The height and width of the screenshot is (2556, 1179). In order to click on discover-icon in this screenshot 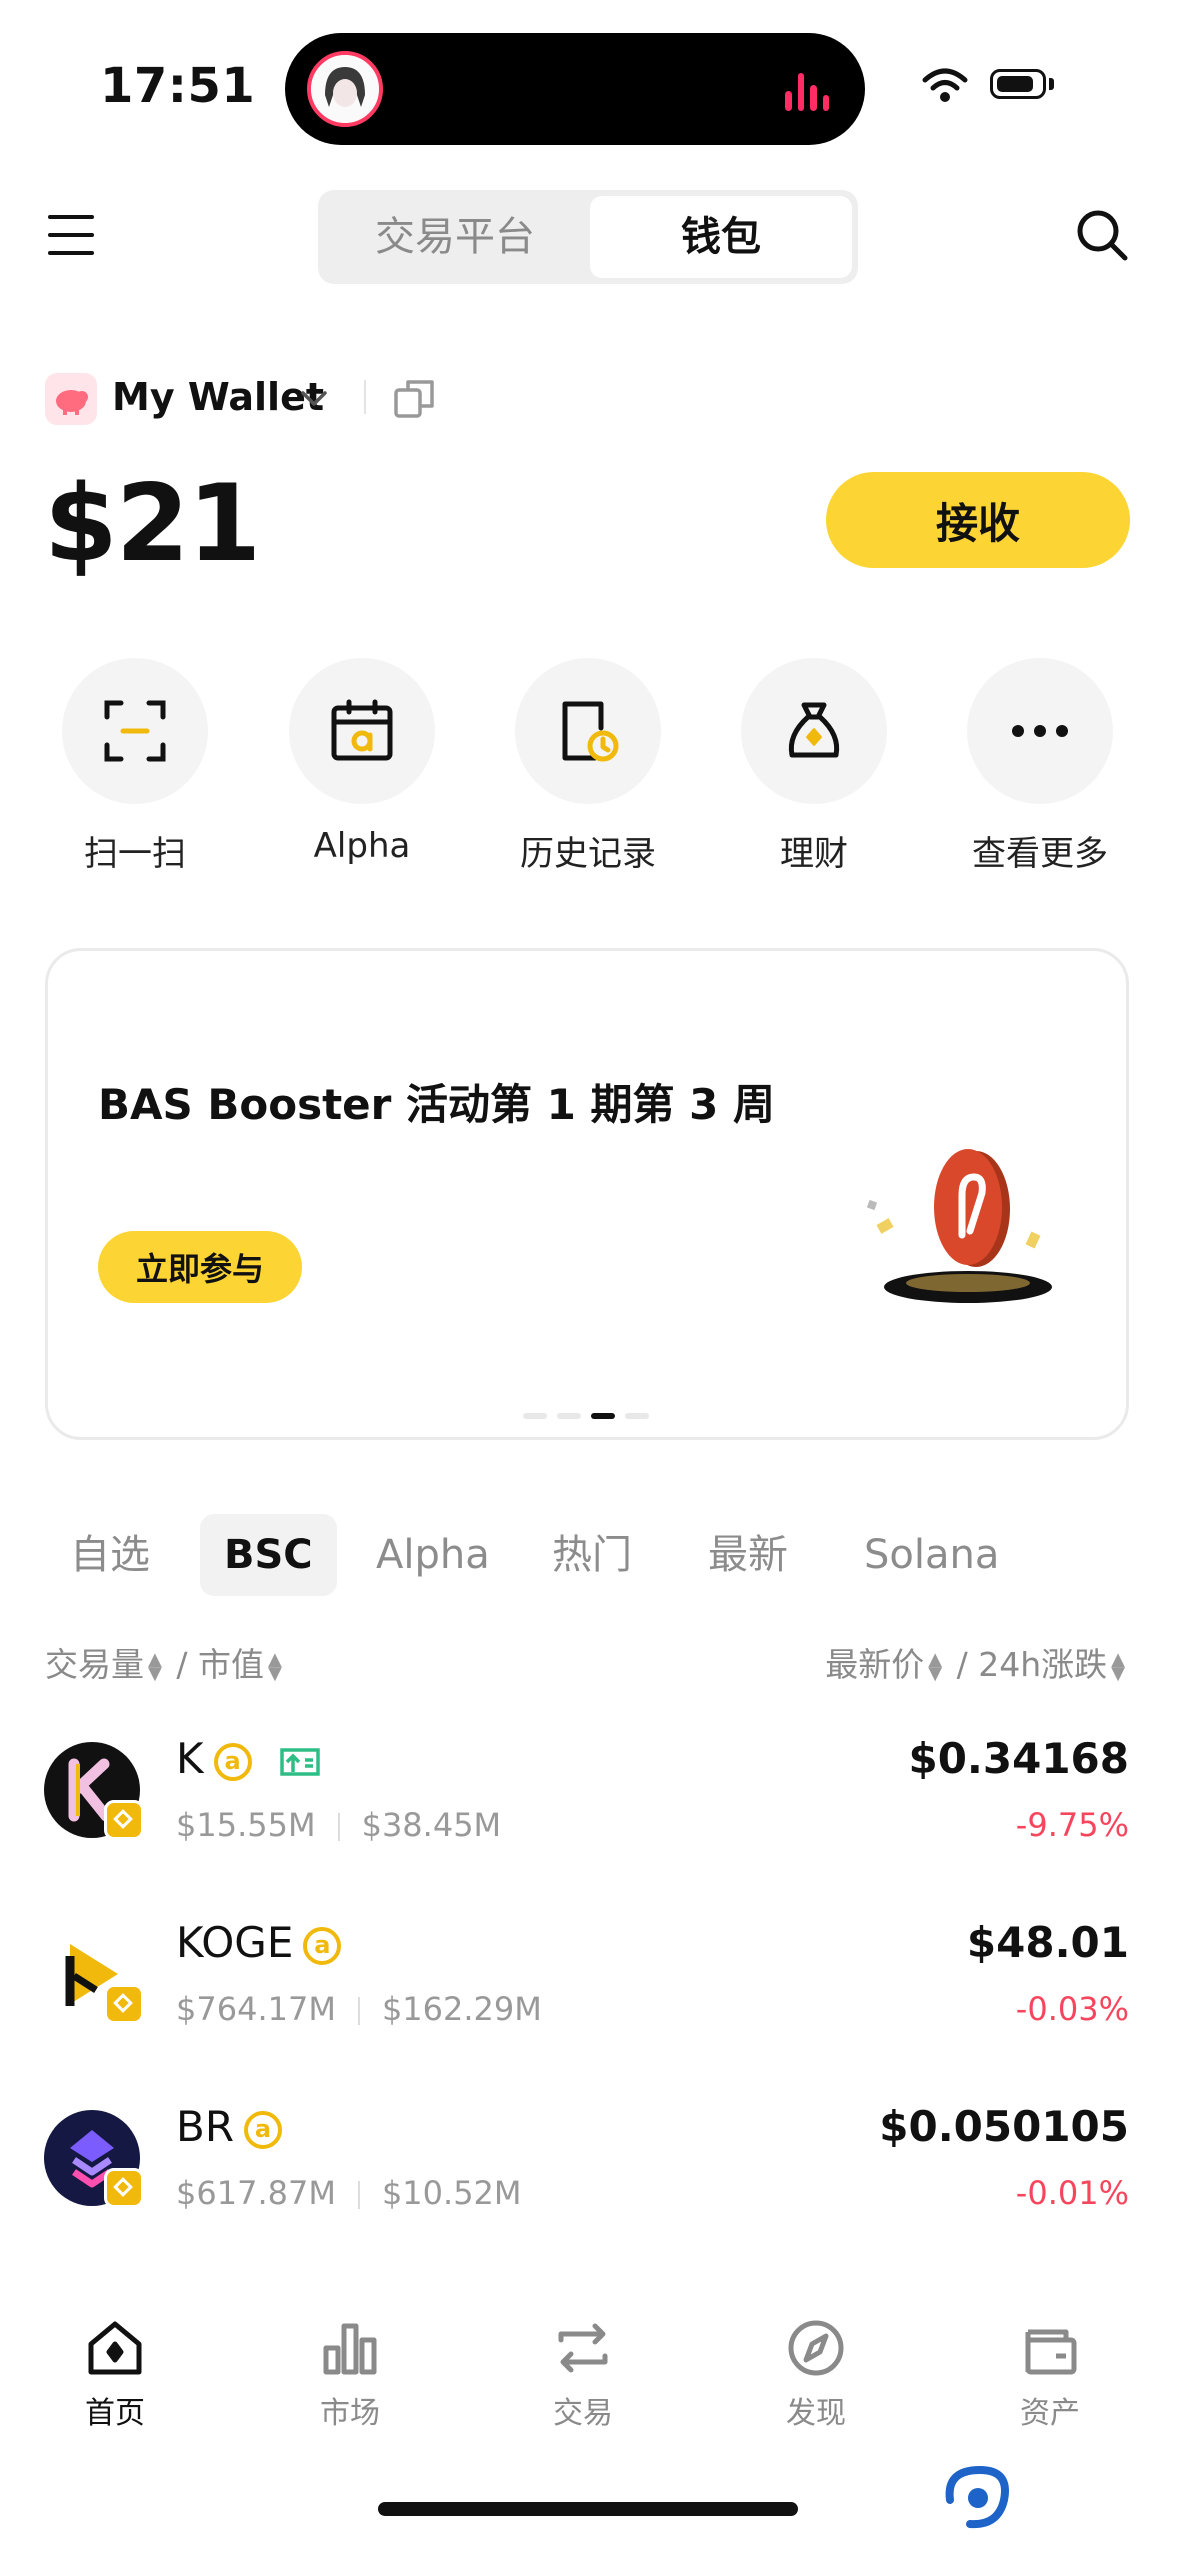, I will do `click(816, 2348)`.